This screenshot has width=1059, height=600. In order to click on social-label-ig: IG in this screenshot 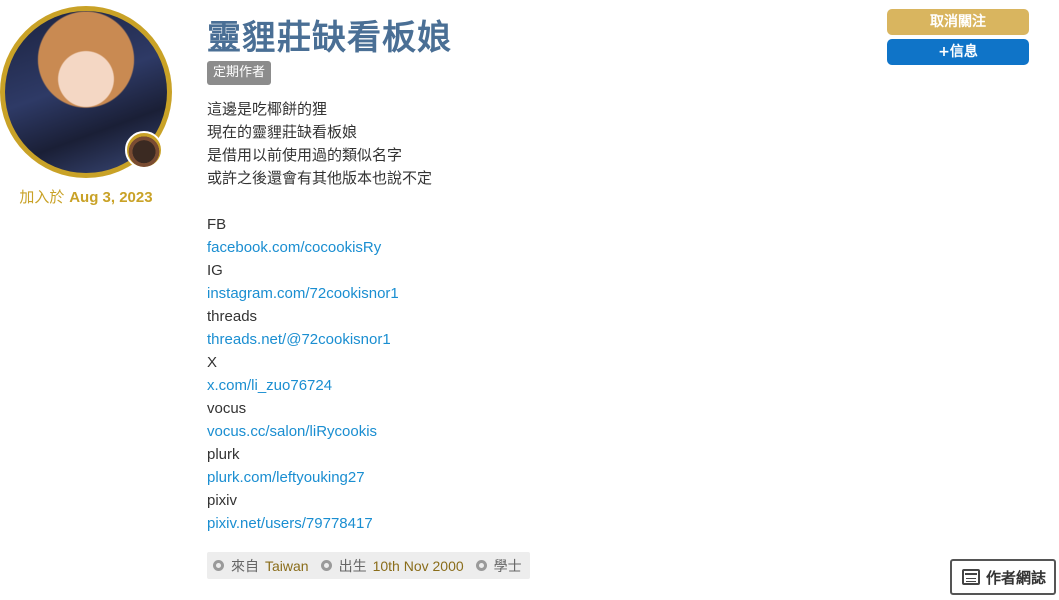, I will do `click(215, 270)`.